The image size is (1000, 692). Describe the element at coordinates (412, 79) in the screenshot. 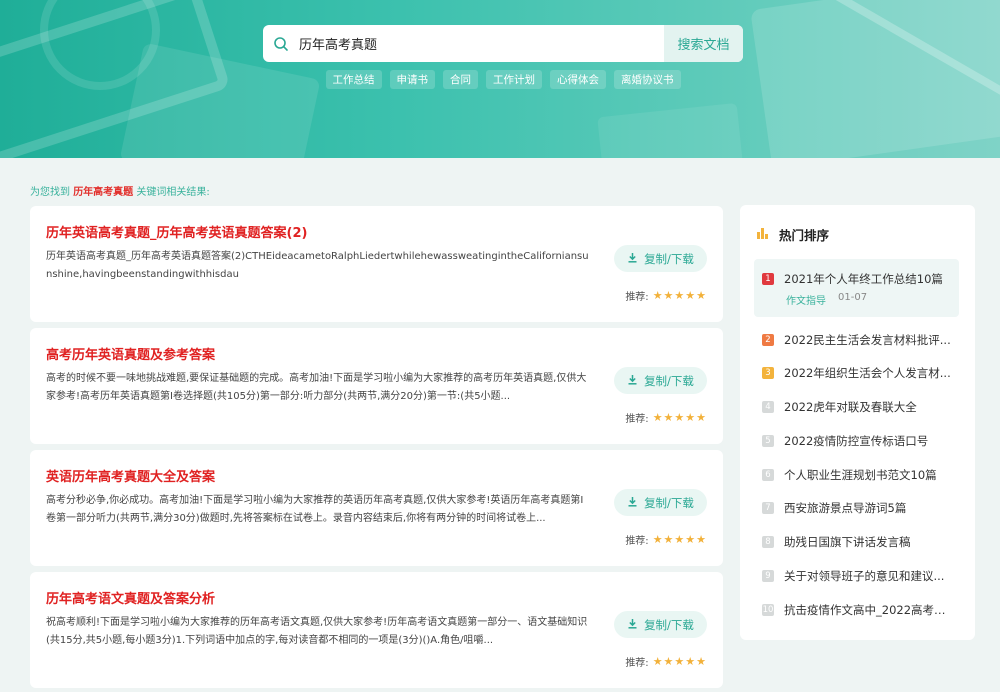

I see `tag-1: 申请书` at that location.